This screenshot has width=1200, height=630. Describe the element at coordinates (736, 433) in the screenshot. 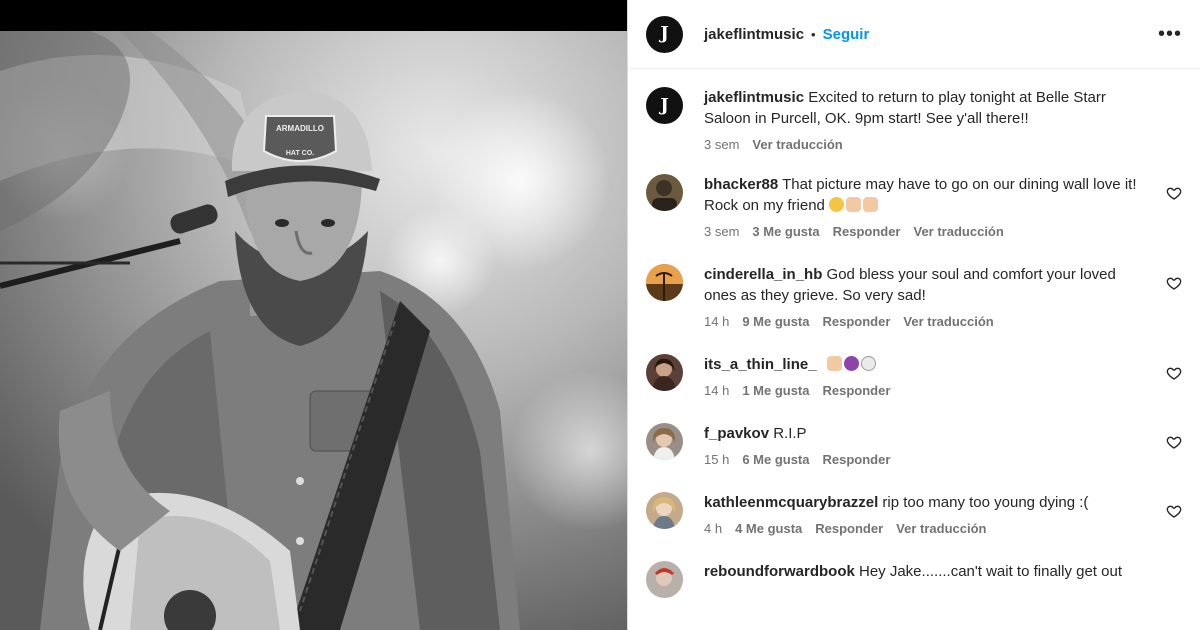

I see `comment-username: f_pavkov` at that location.